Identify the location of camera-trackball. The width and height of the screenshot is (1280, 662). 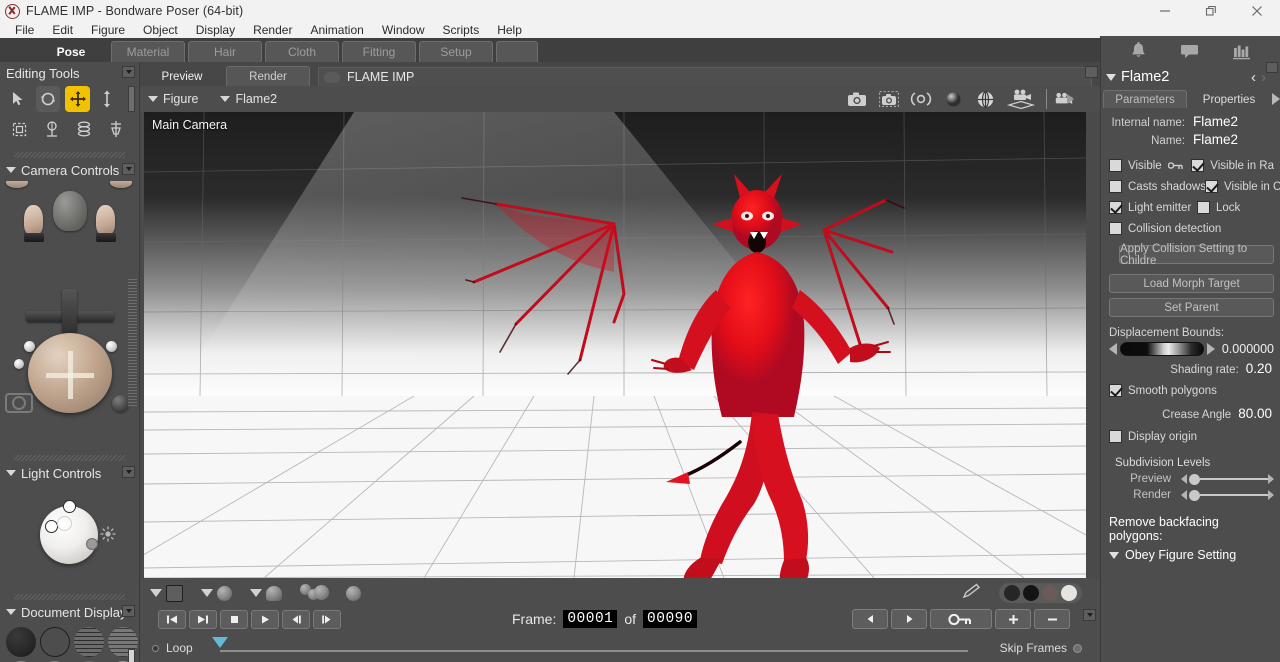
(70, 373).